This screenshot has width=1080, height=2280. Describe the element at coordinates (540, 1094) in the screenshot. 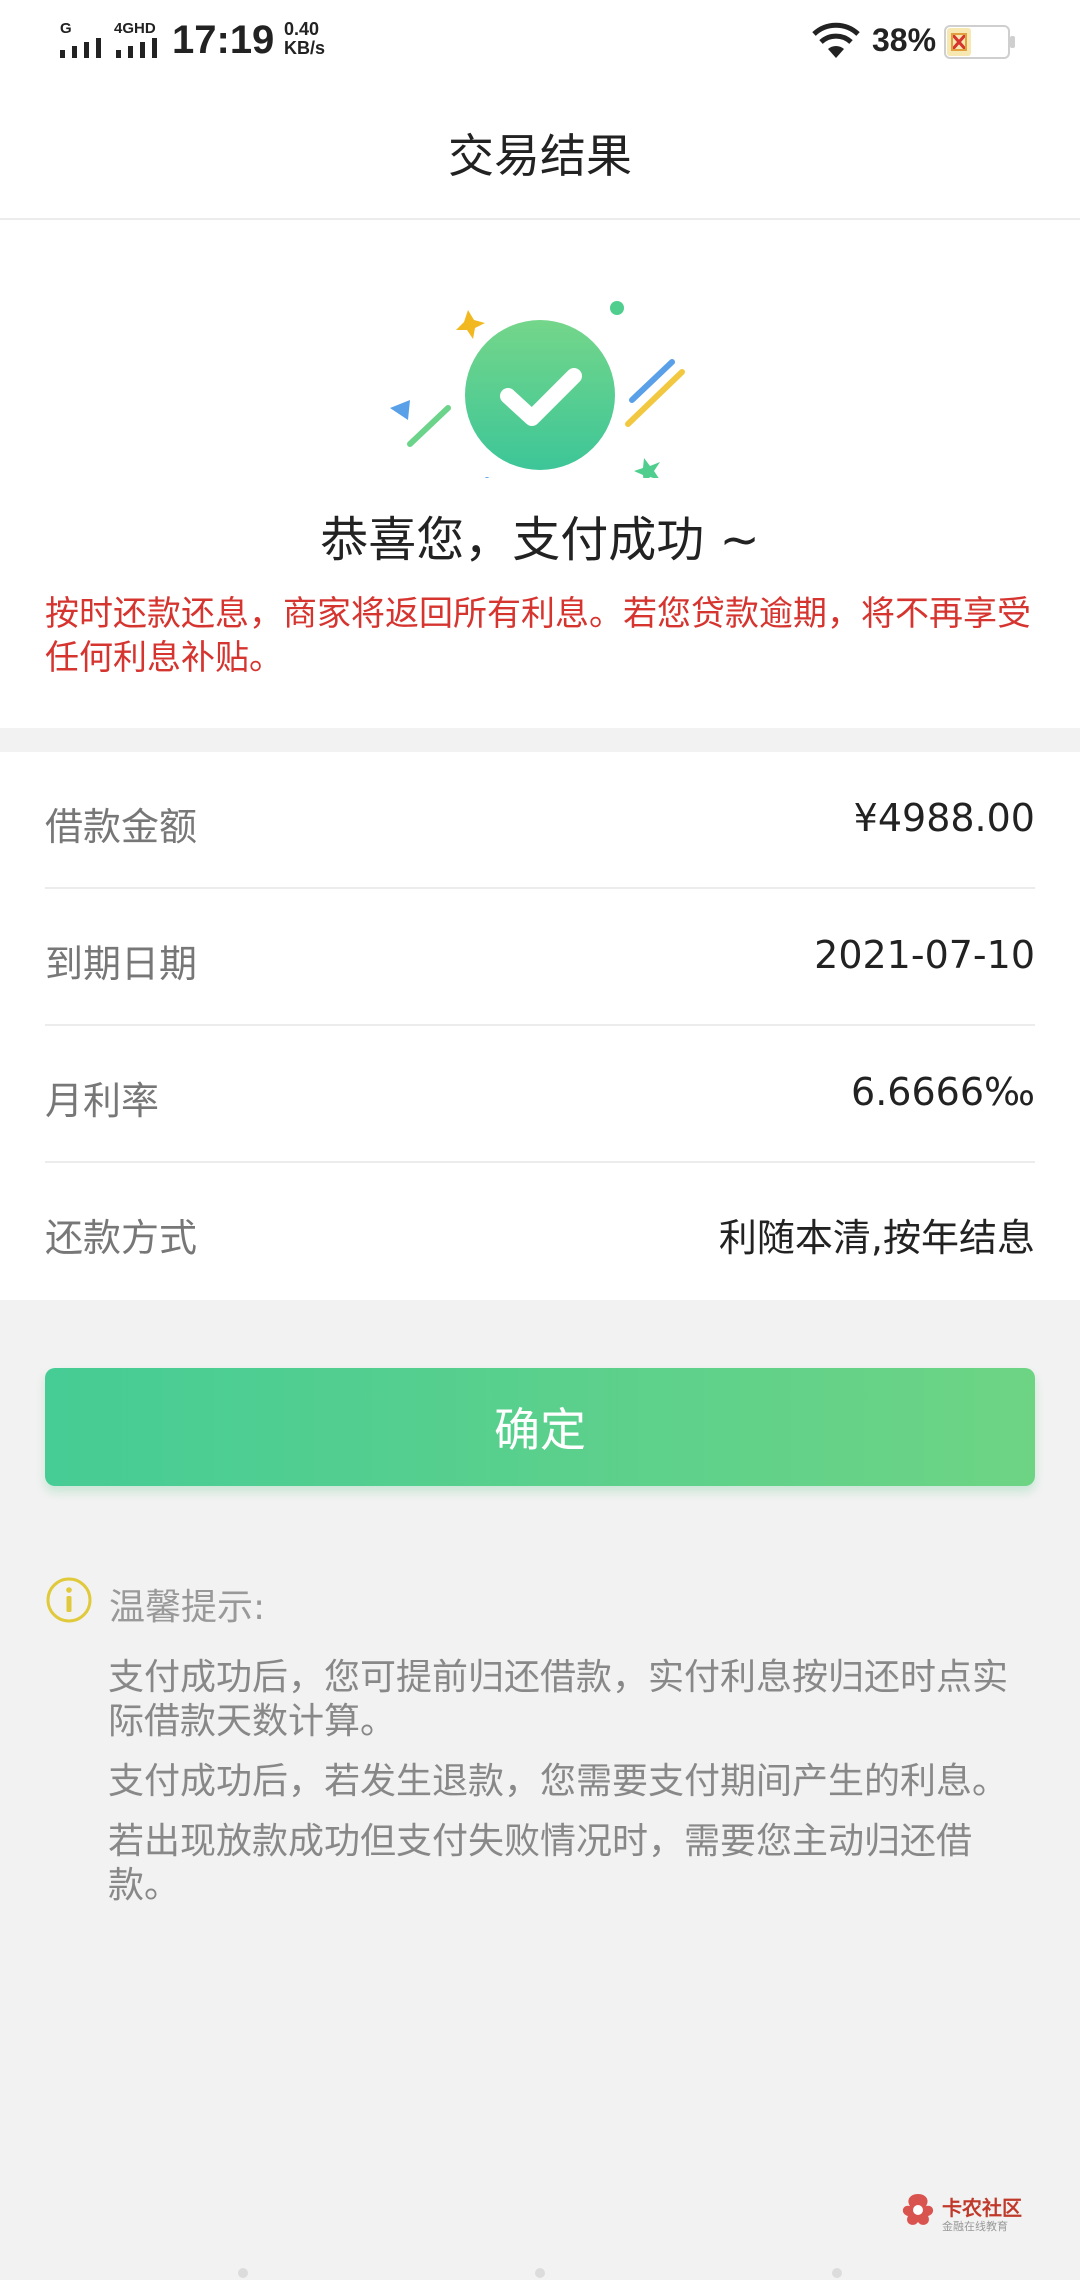

I see `detail-row-monthly-rate: 月利率 6.6666‰` at that location.